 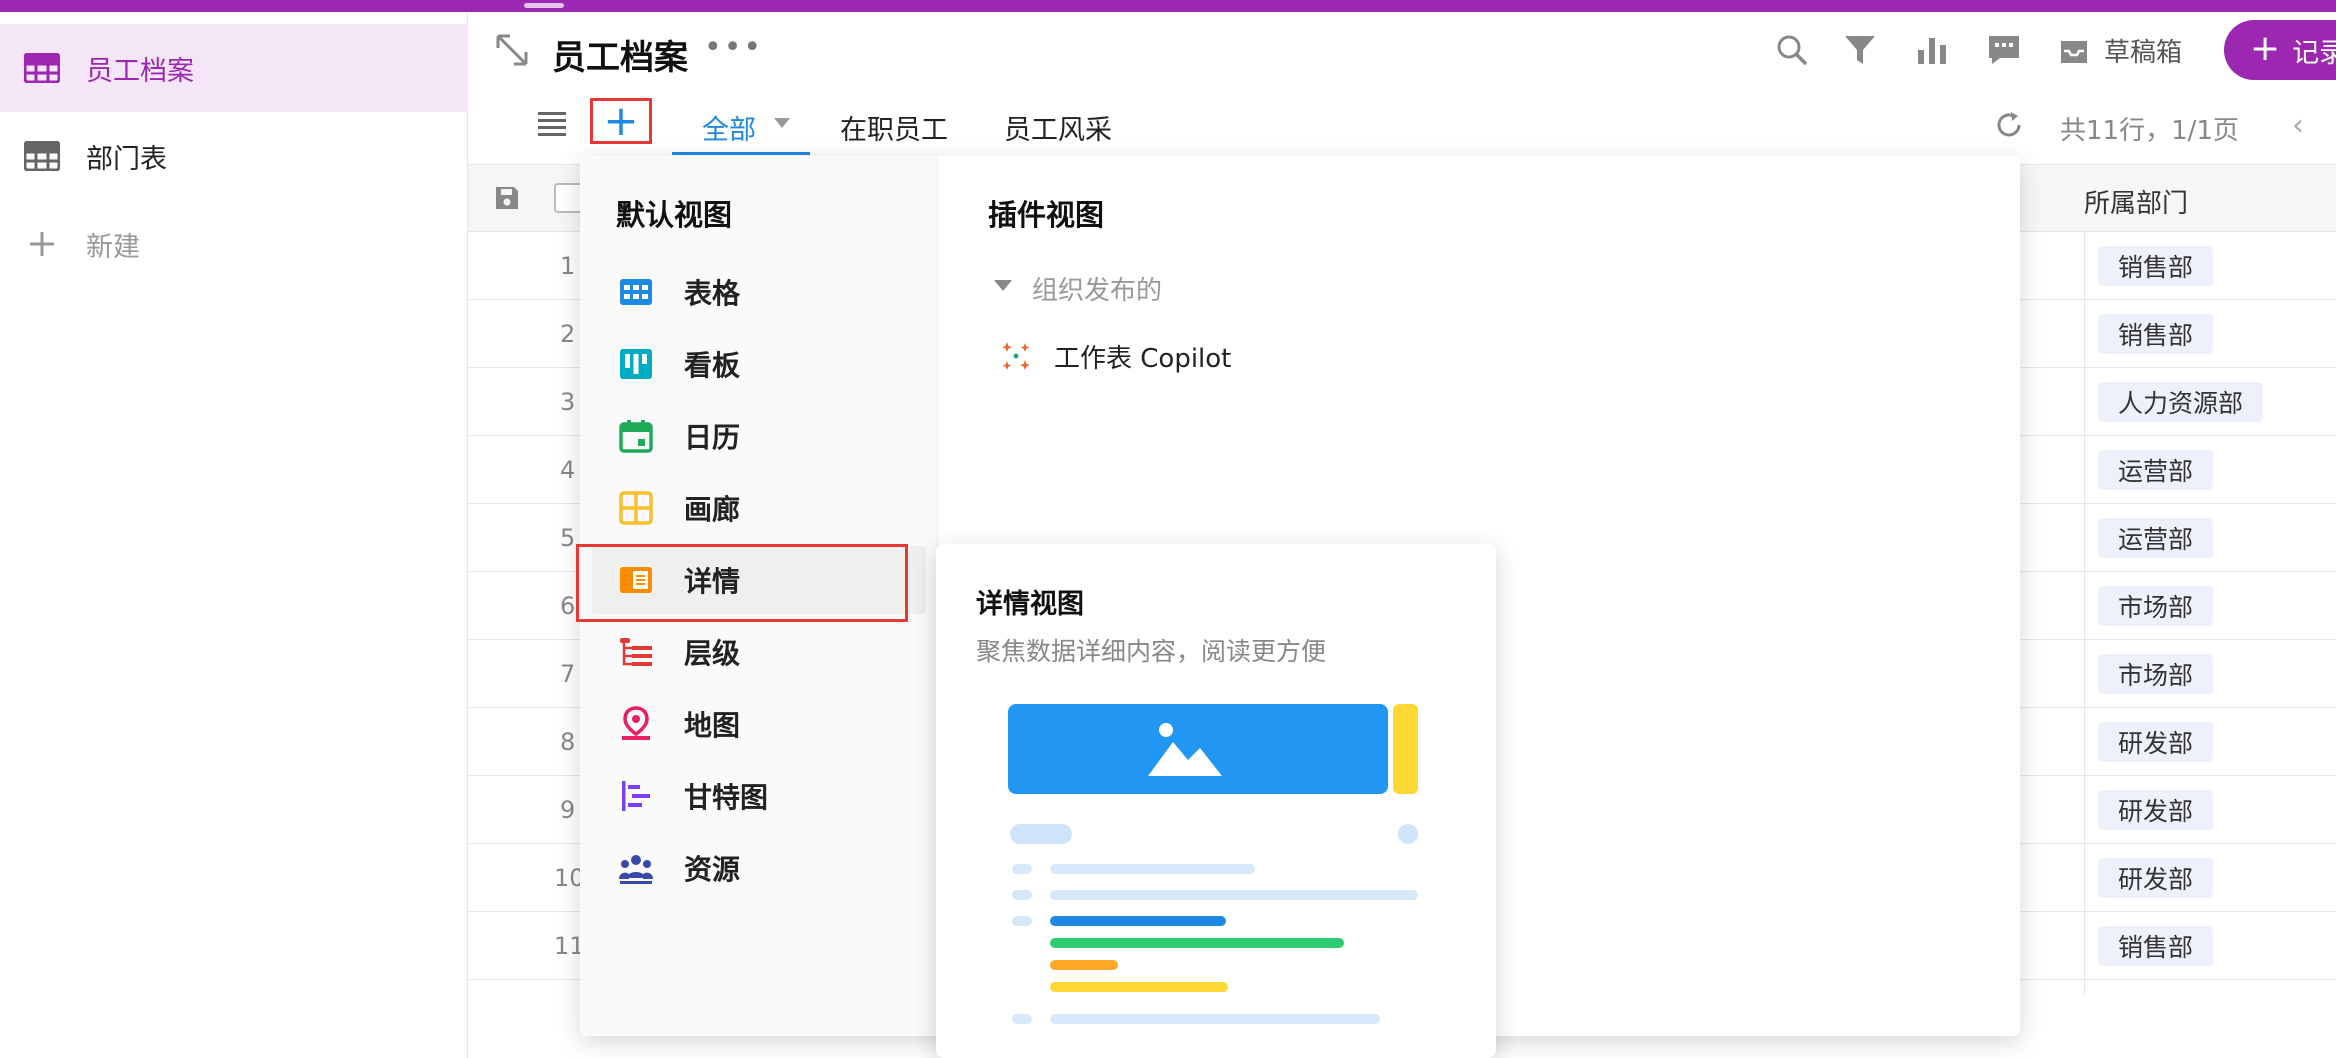 What do you see at coordinates (512, 50) in the screenshot?
I see `expand-icon` at bounding box center [512, 50].